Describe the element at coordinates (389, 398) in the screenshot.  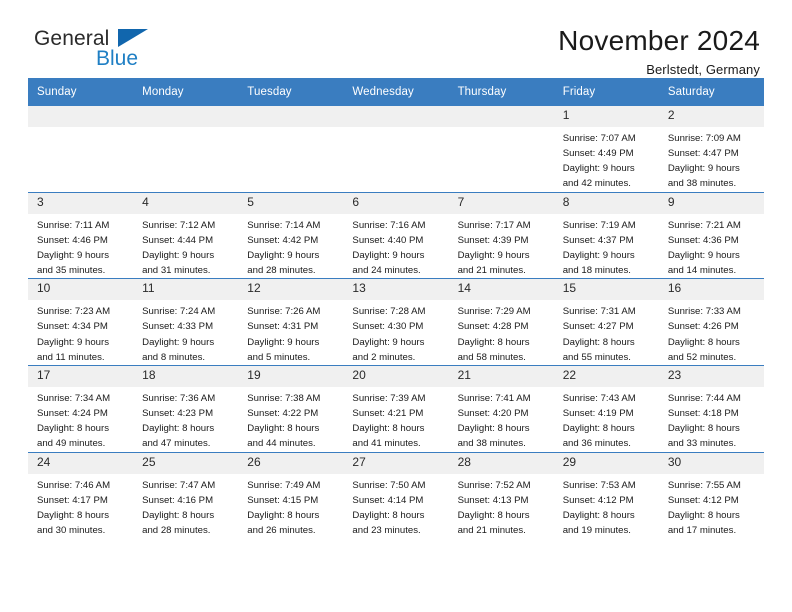
I see `sunrise-time: Sunrise: 7:39 AM` at that location.